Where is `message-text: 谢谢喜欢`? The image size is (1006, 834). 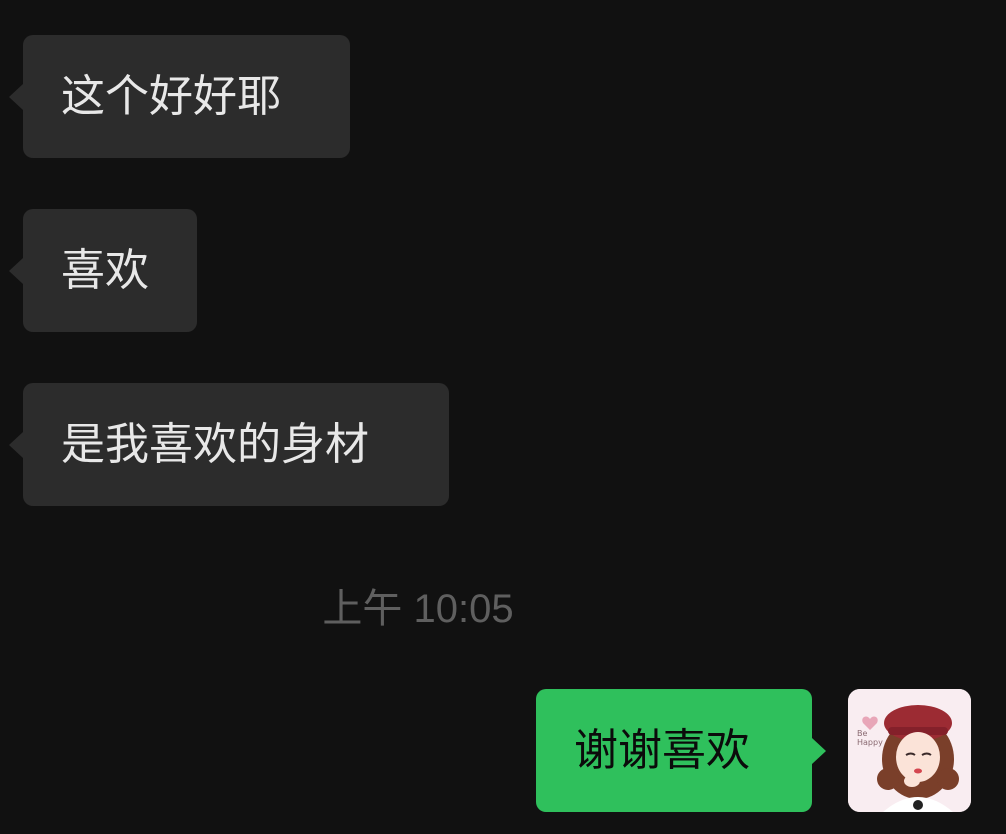
message-text: 谢谢喜欢 is located at coordinates (662, 750).